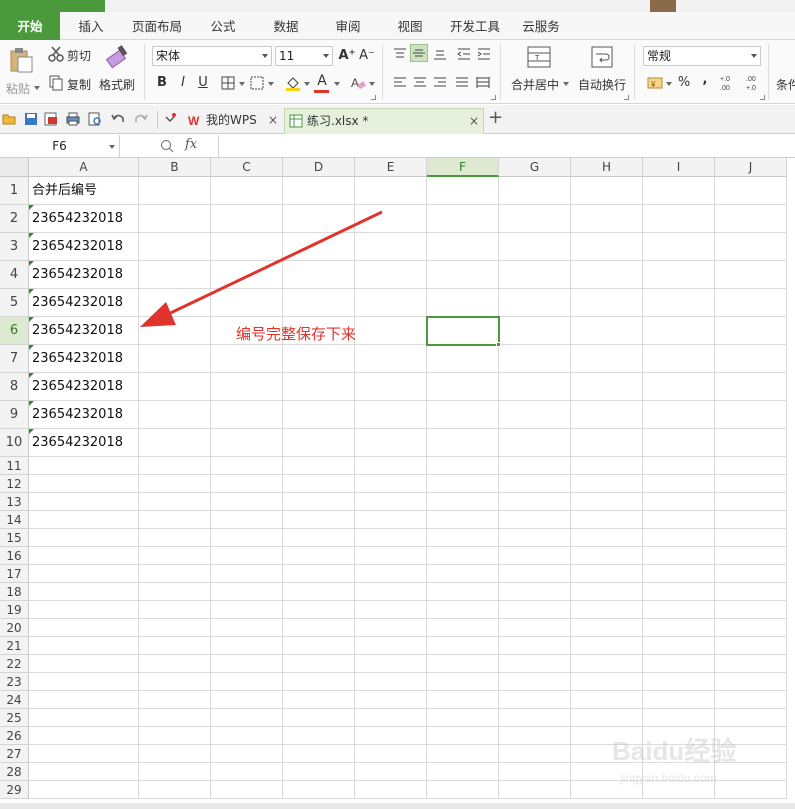 Image resolution: width=795 pixels, height=809 pixels. I want to click on cell-b10, so click(175, 443).